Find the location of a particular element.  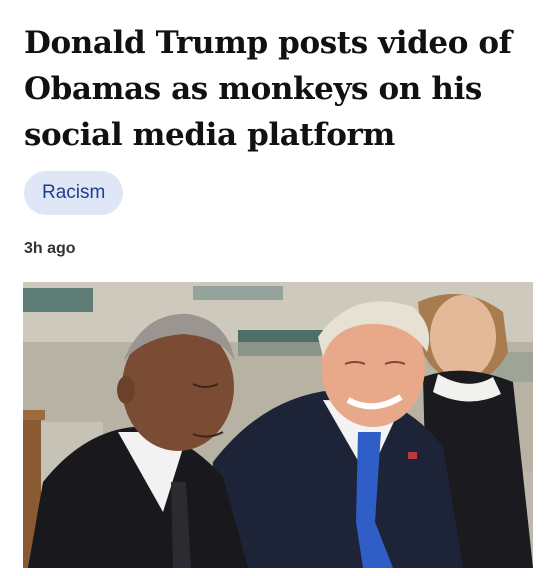

article-timestamp: 3h ago is located at coordinates (50, 248).